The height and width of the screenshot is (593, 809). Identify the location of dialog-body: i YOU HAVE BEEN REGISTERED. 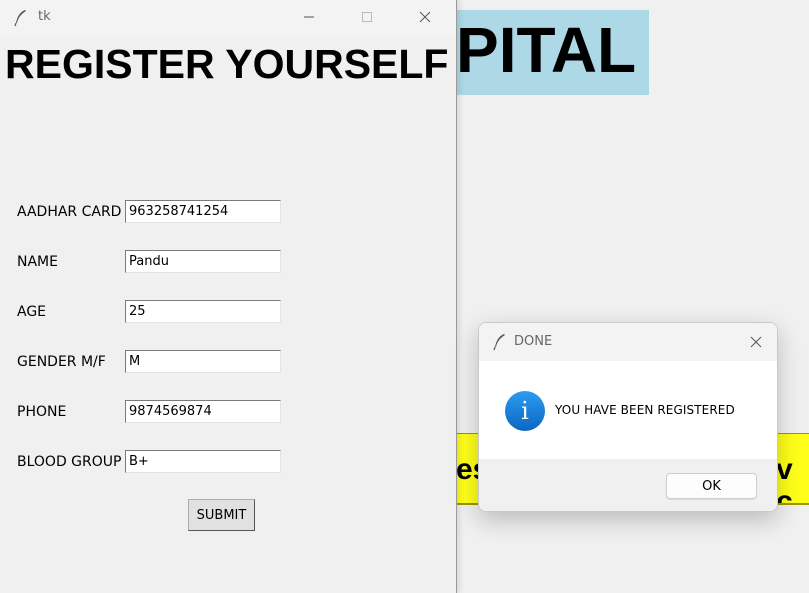
(628, 410).